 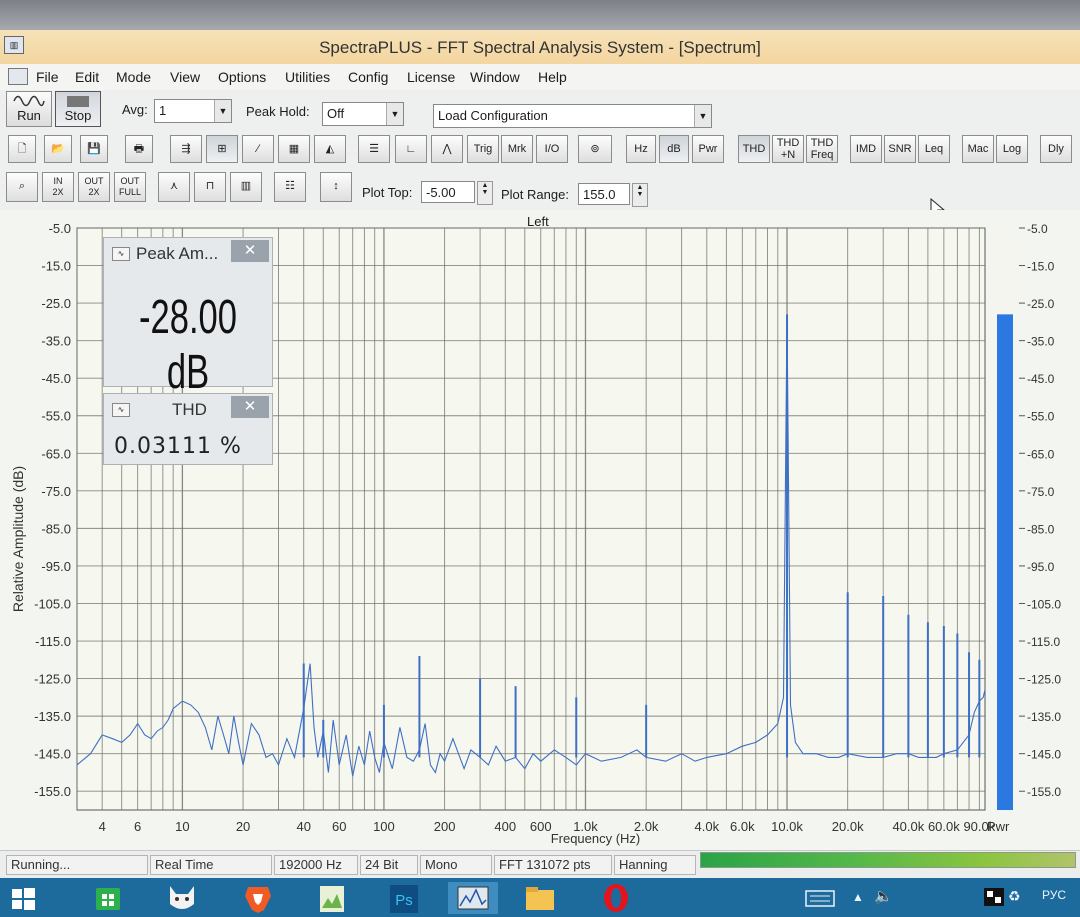 What do you see at coordinates (336, 187) in the screenshot?
I see `vertical-scale-icon: ↕` at bounding box center [336, 187].